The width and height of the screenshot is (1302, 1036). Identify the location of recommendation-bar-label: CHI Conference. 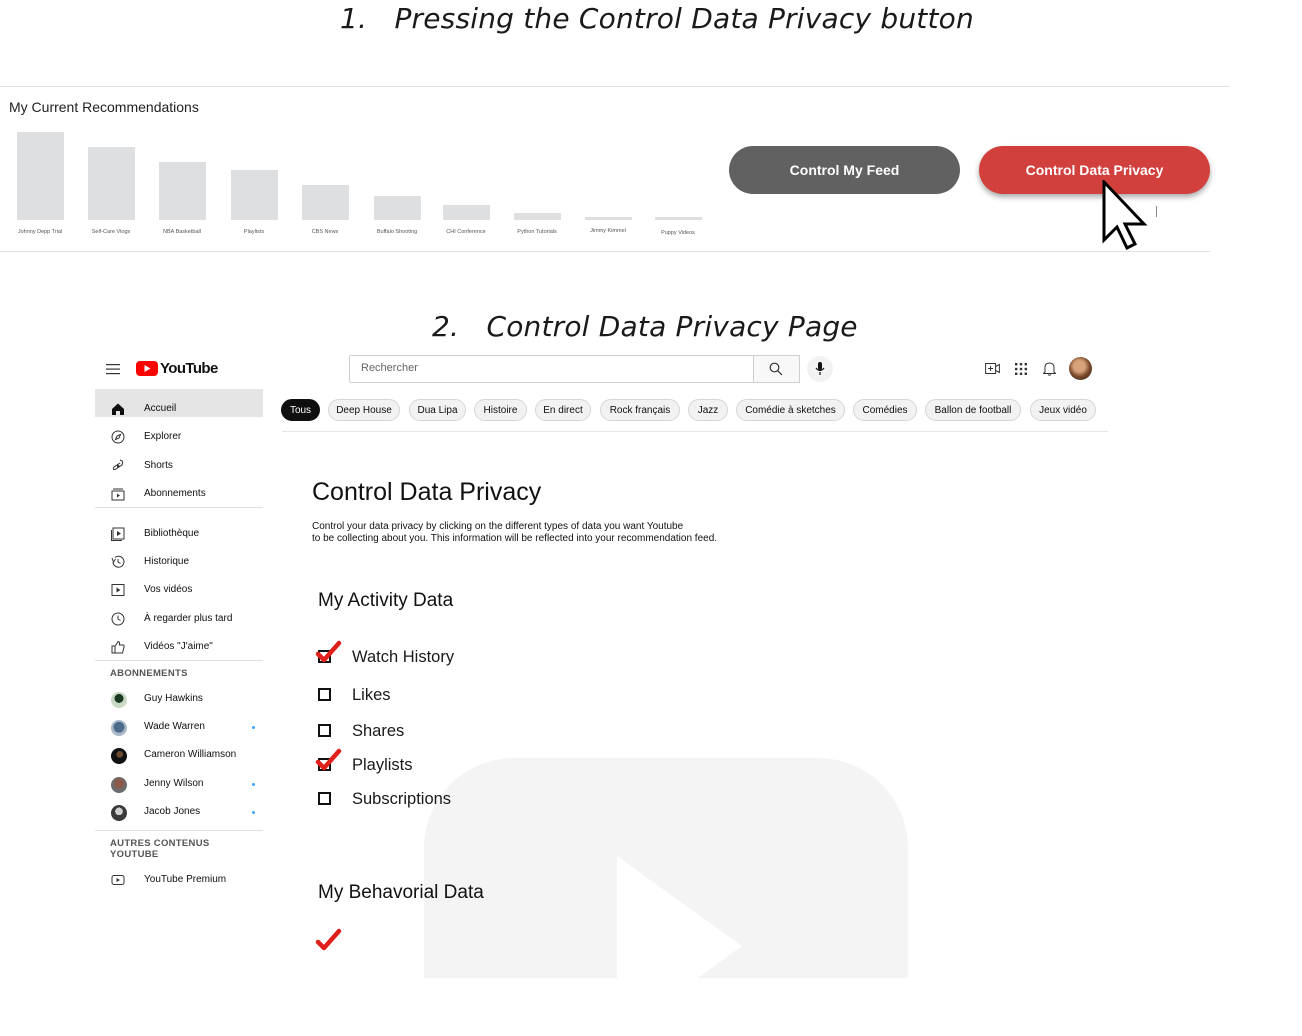
(466, 232).